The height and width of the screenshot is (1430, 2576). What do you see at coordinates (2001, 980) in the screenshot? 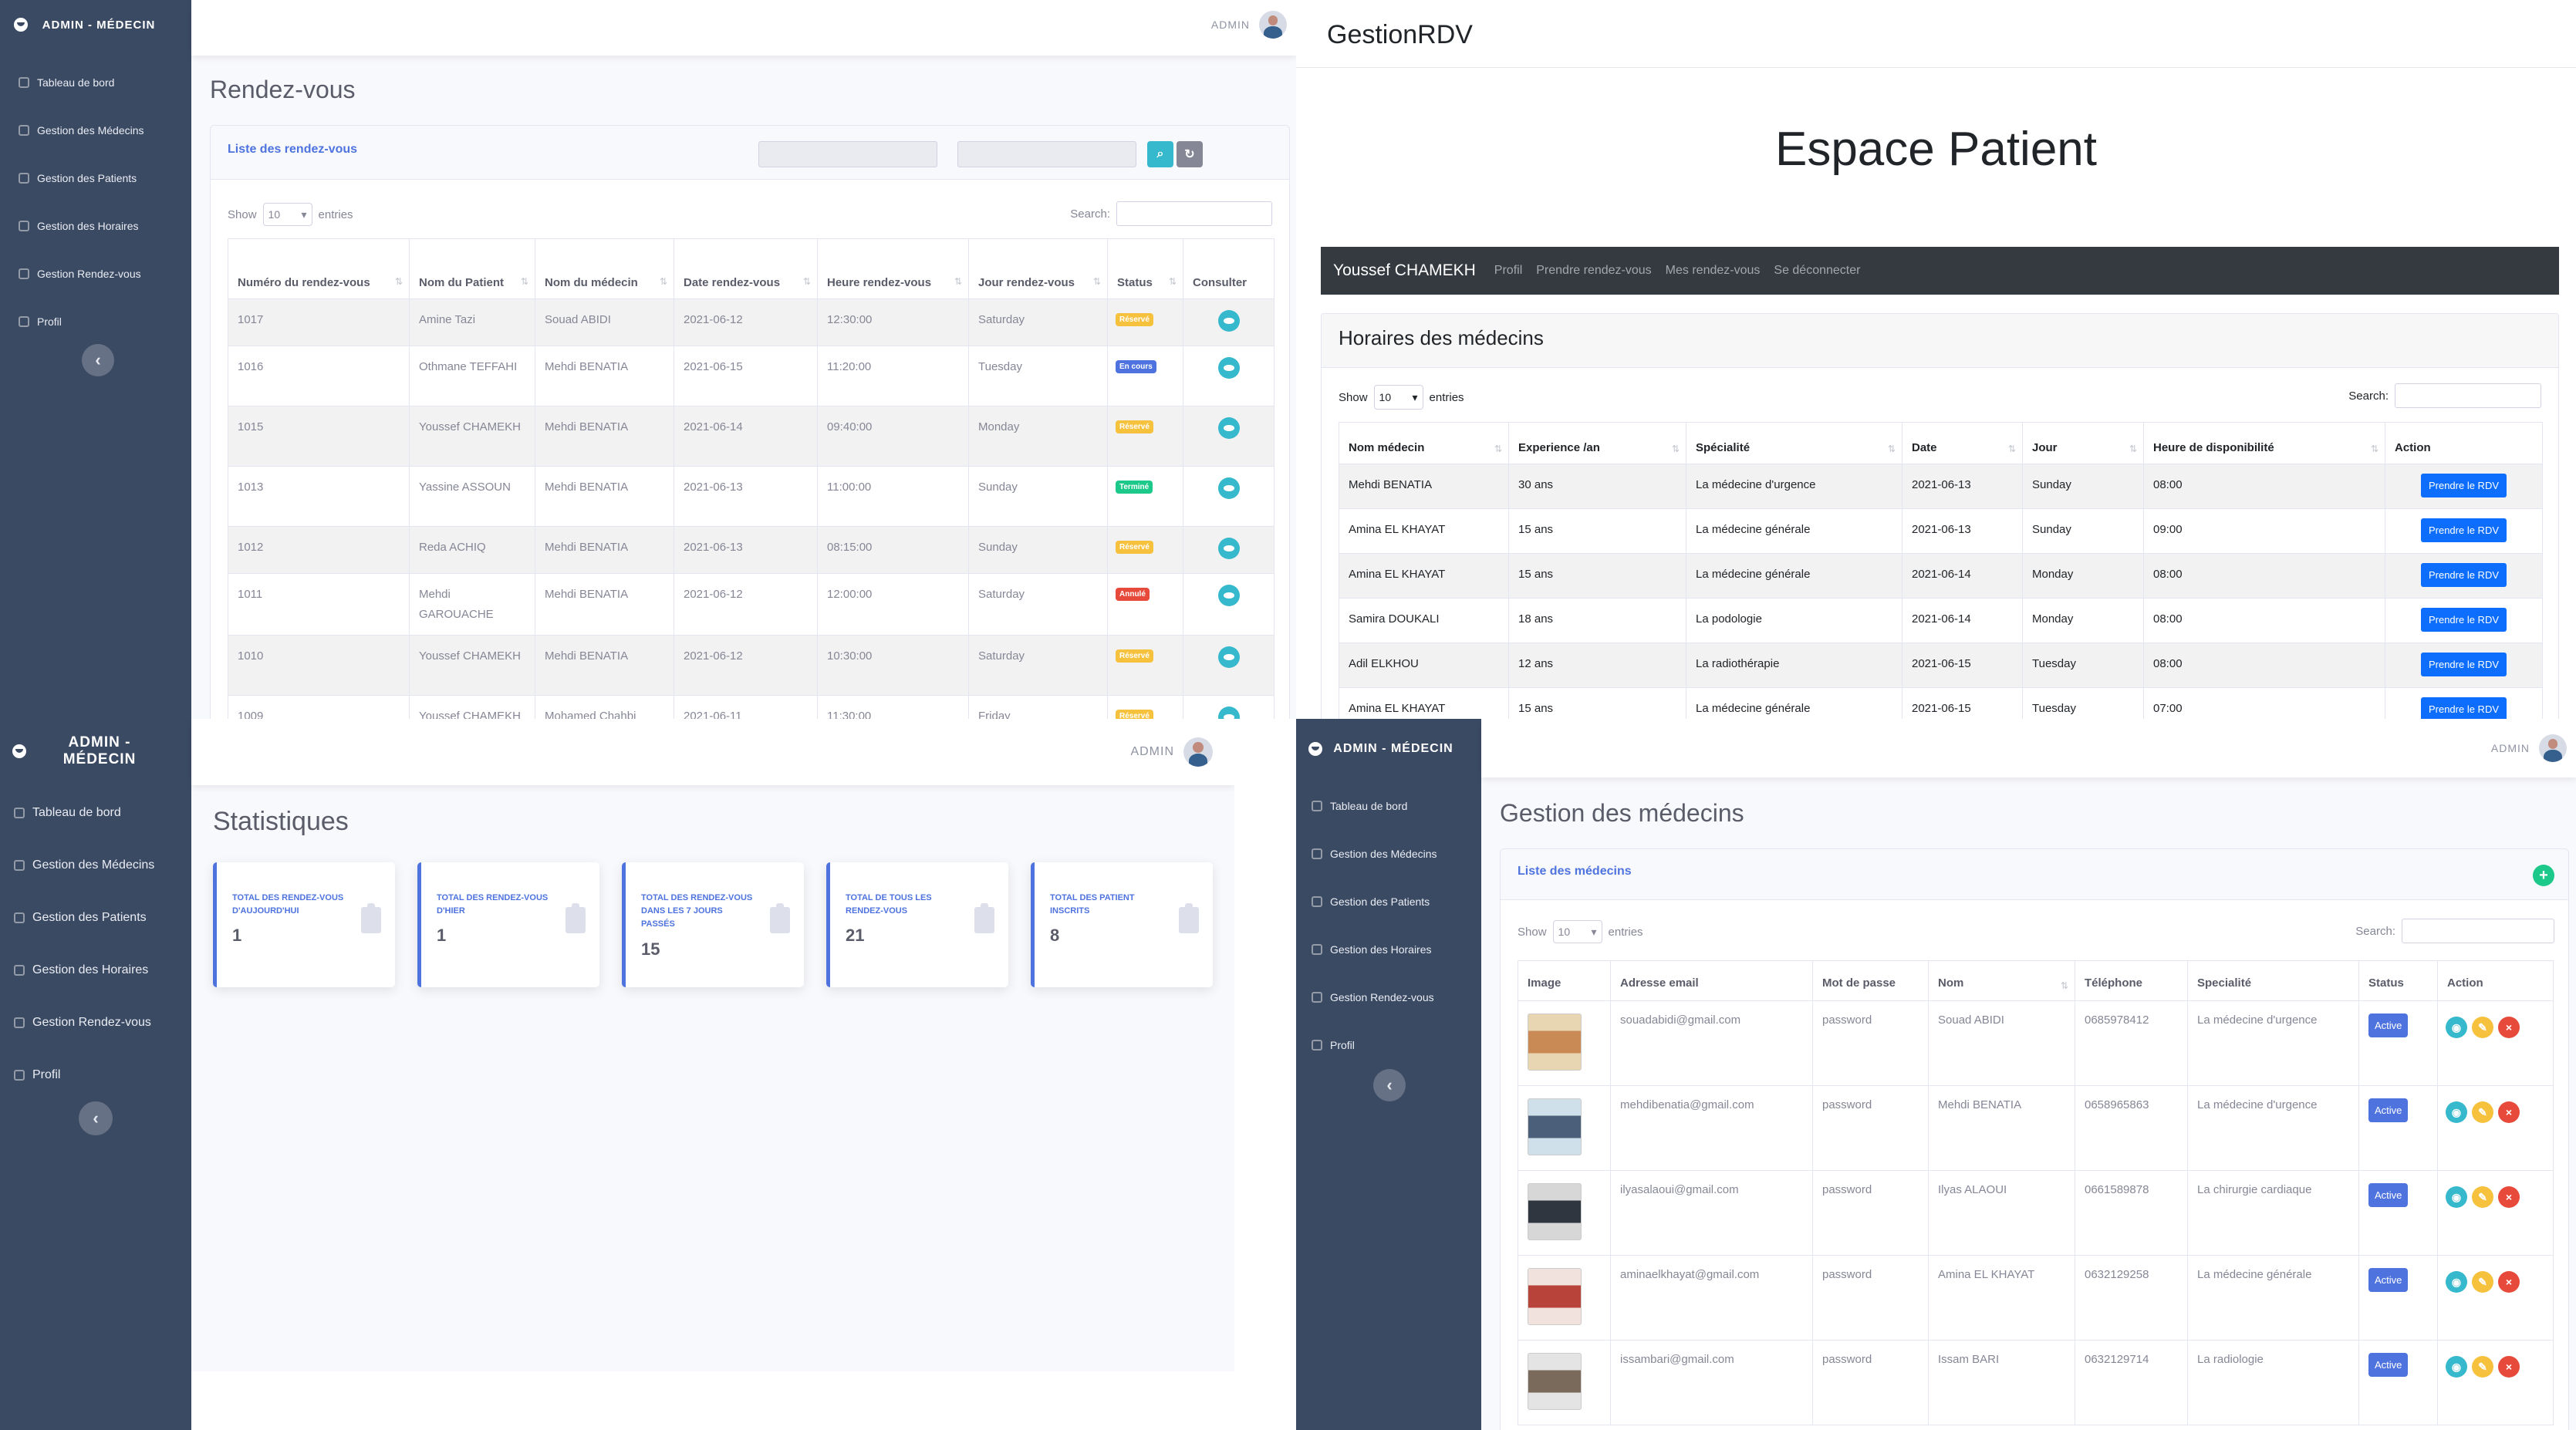
I see `column-header: Nom` at bounding box center [2001, 980].